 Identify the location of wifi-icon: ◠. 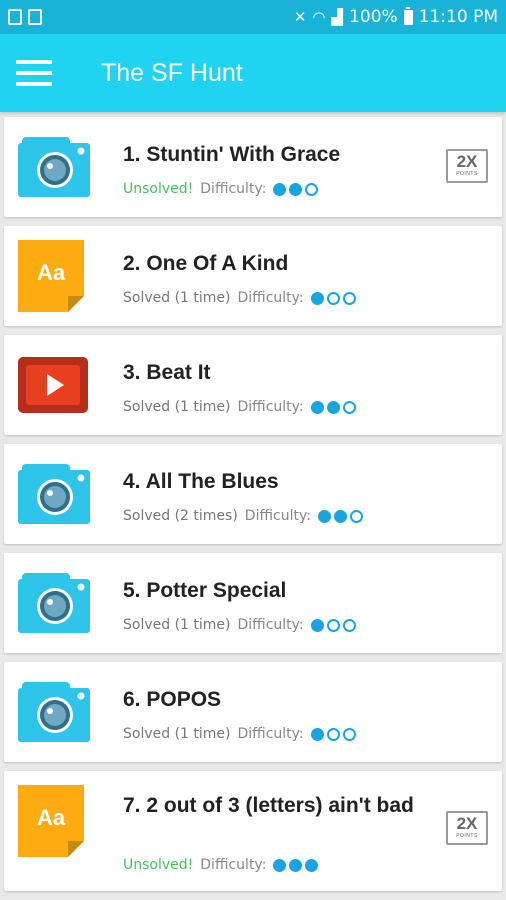
(319, 17).